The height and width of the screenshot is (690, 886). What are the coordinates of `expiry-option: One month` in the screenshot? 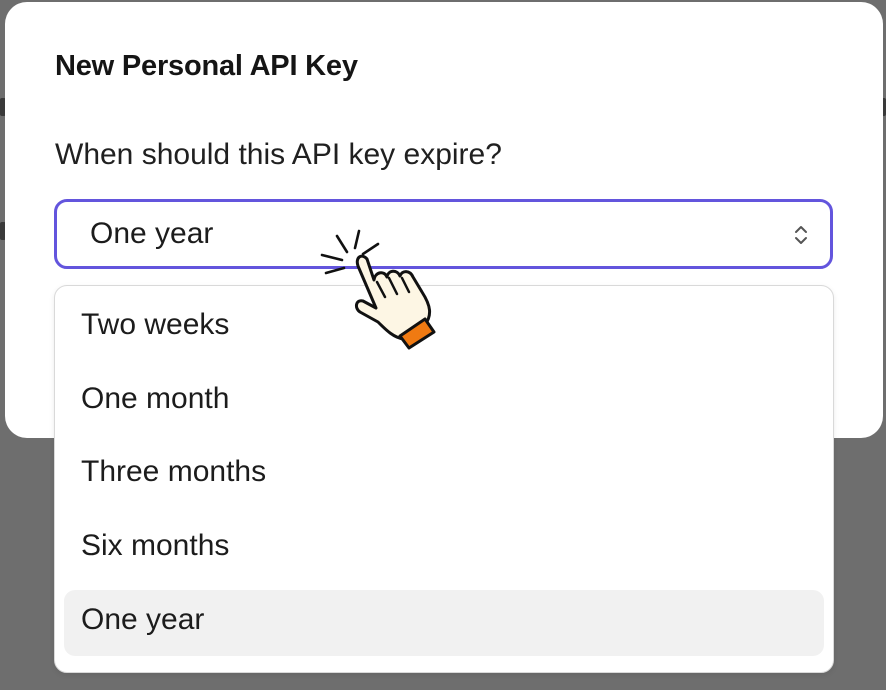 It's located at (444, 402).